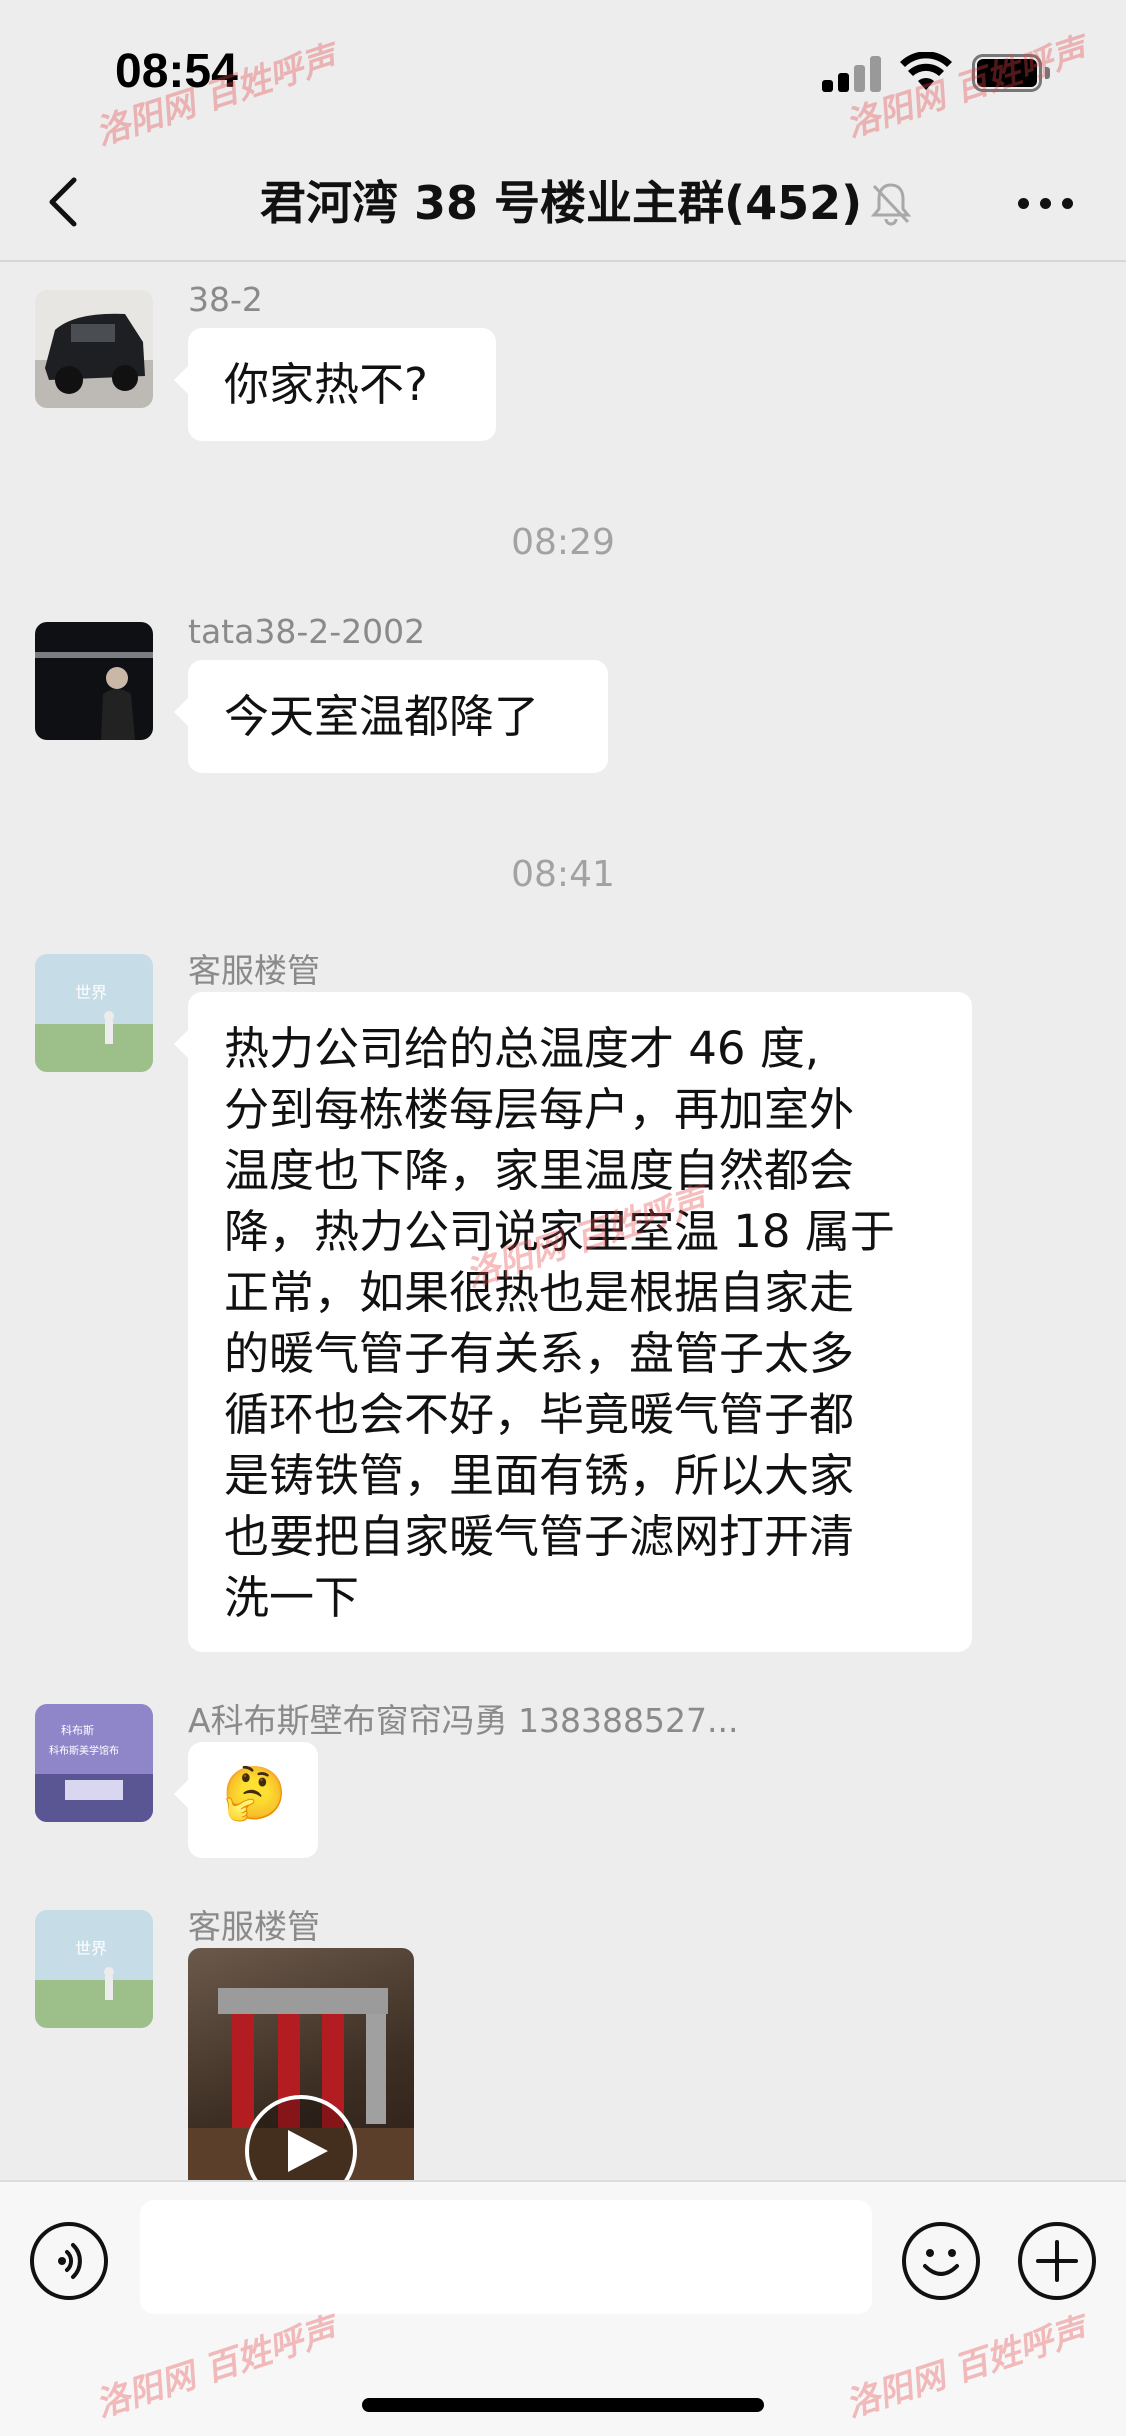  What do you see at coordinates (539, 1292) in the screenshot?
I see `message-line: 正常，如果很热也是根据自家走` at bounding box center [539, 1292].